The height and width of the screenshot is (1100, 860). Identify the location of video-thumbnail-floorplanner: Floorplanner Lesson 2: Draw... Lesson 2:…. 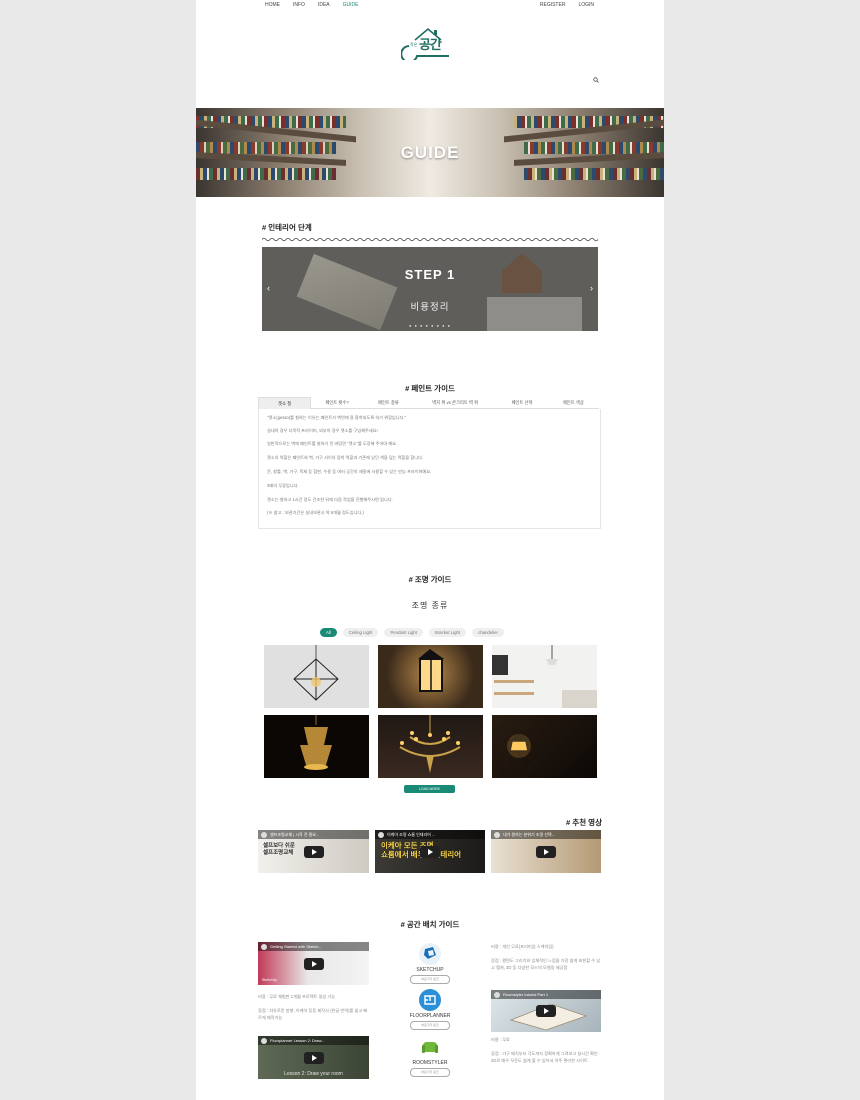
(313, 1057).